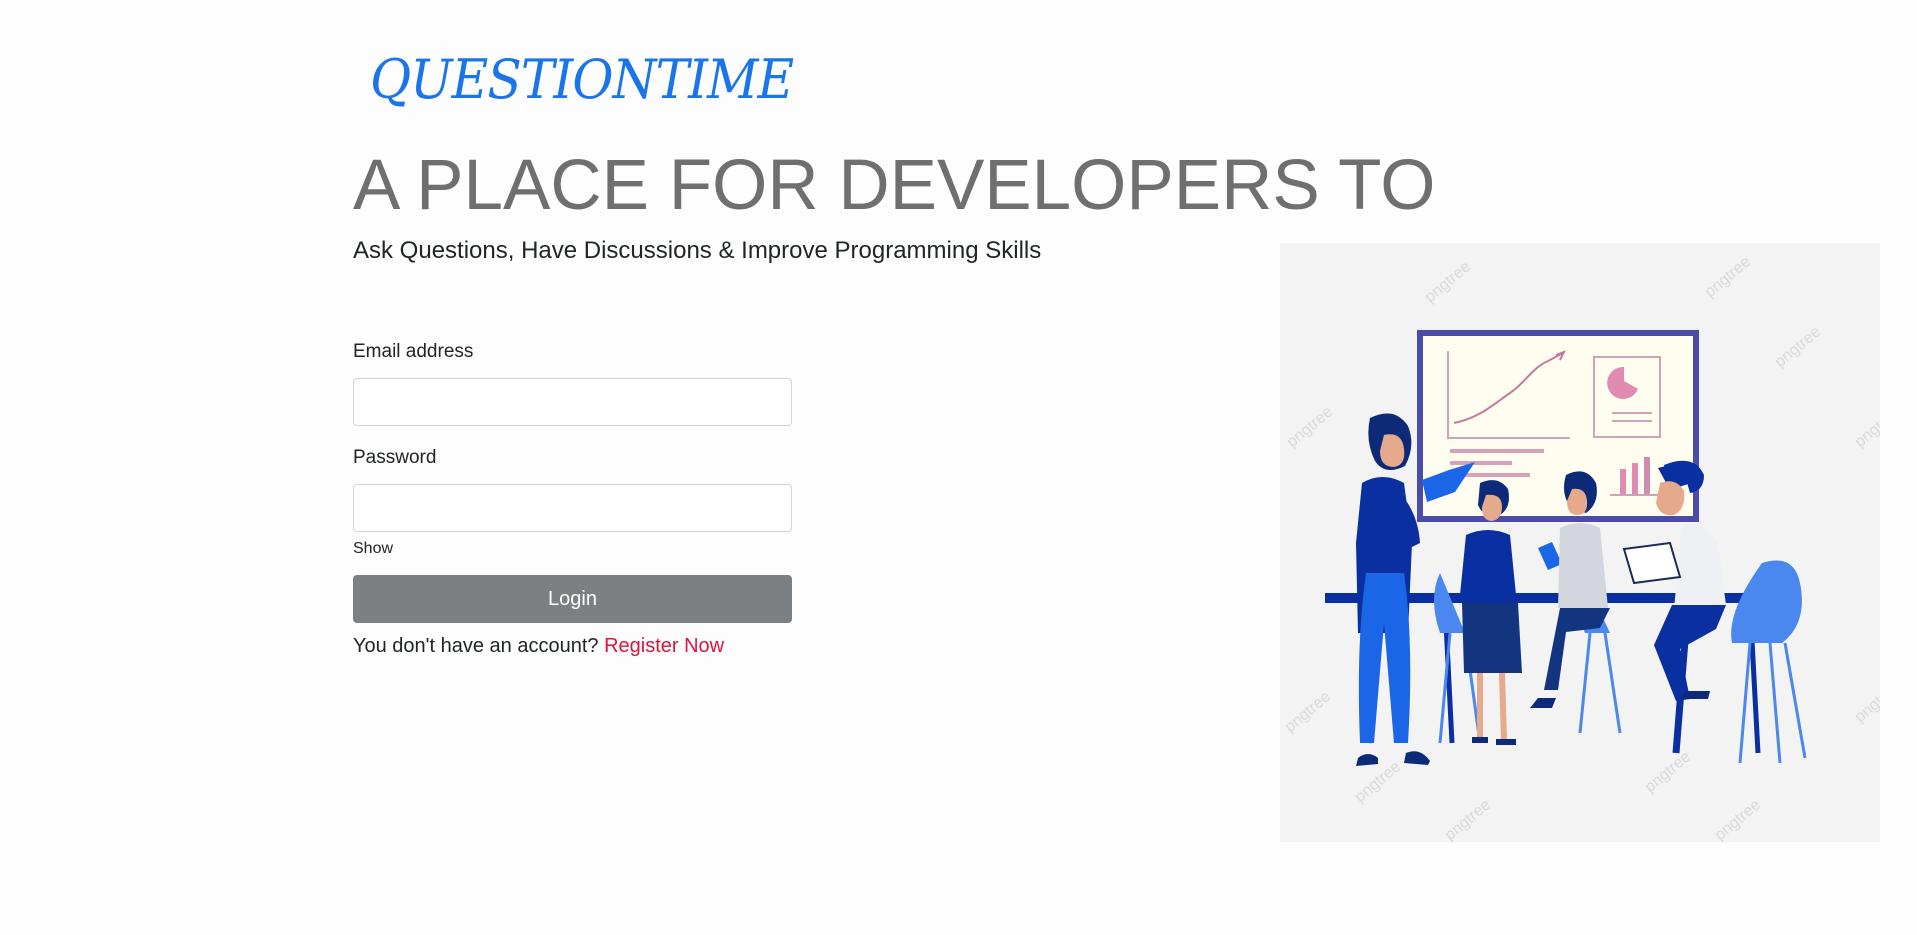  What do you see at coordinates (413, 351) in the screenshot?
I see `email-label: Email address` at bounding box center [413, 351].